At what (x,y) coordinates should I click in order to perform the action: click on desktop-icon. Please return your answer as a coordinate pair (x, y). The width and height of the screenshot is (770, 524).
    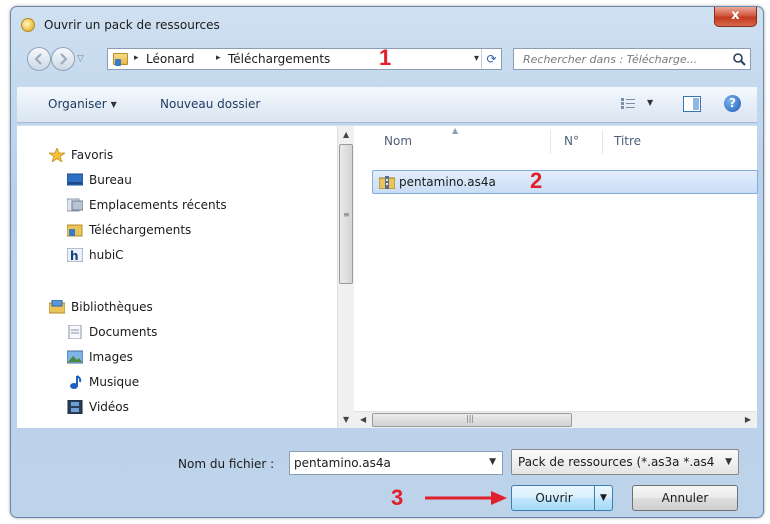
    Looking at the image, I should click on (75, 179).